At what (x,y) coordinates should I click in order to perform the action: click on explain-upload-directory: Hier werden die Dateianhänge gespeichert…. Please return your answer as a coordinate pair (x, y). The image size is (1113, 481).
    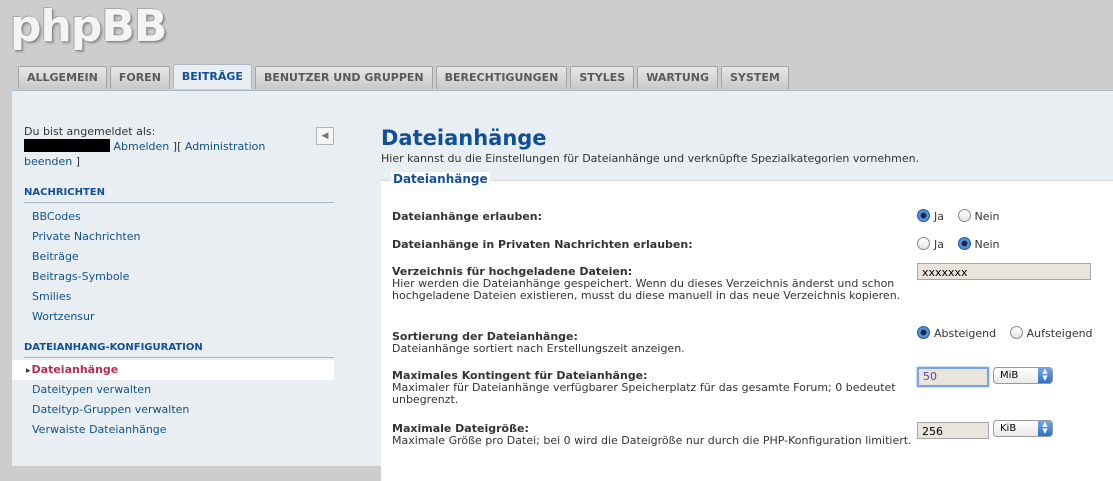
    Looking at the image, I should click on (646, 289).